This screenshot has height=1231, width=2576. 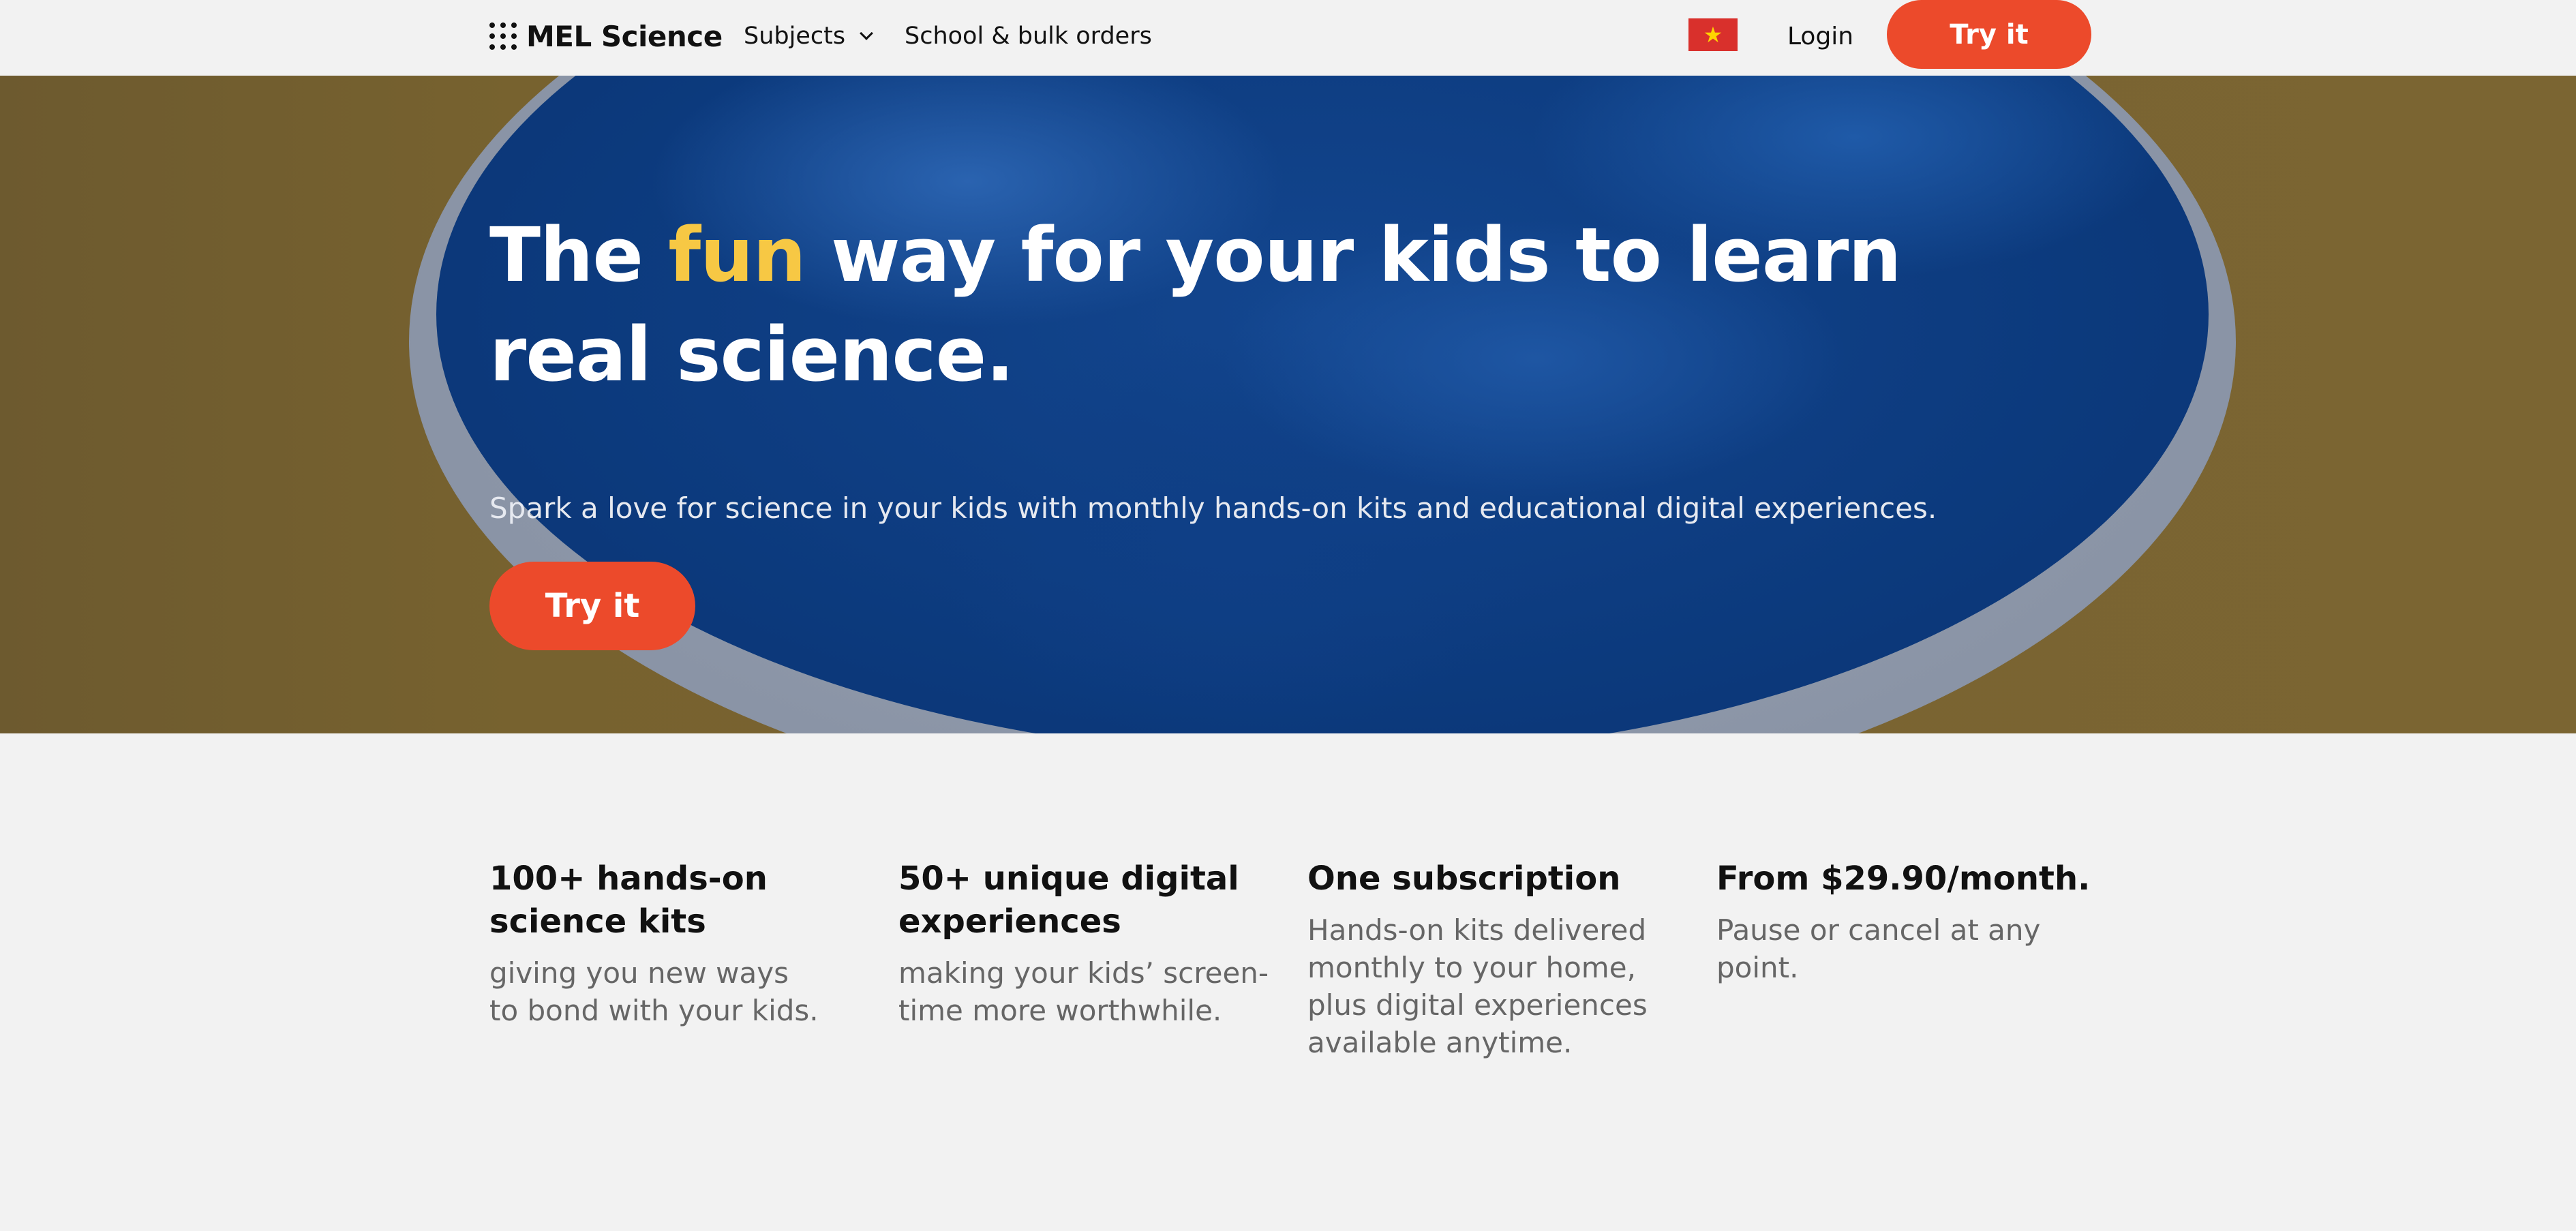 What do you see at coordinates (1879, 949) in the screenshot?
I see `feature-description: Pause or cancel at any point.` at bounding box center [1879, 949].